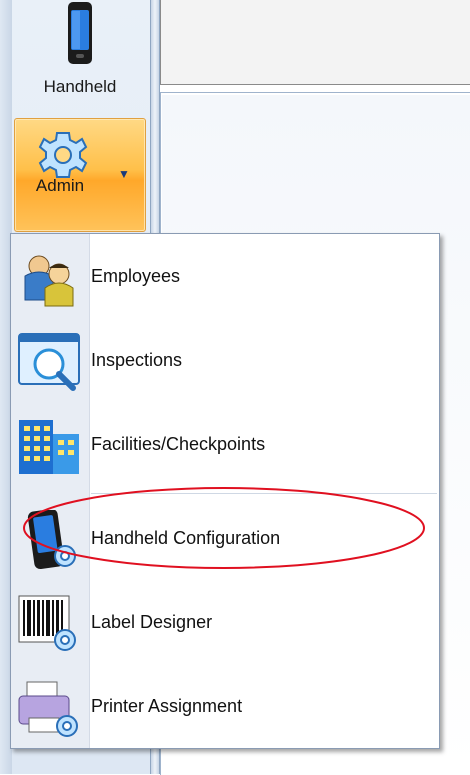 The width and height of the screenshot is (470, 775). What do you see at coordinates (264, 493) in the screenshot?
I see `menu-divider` at bounding box center [264, 493].